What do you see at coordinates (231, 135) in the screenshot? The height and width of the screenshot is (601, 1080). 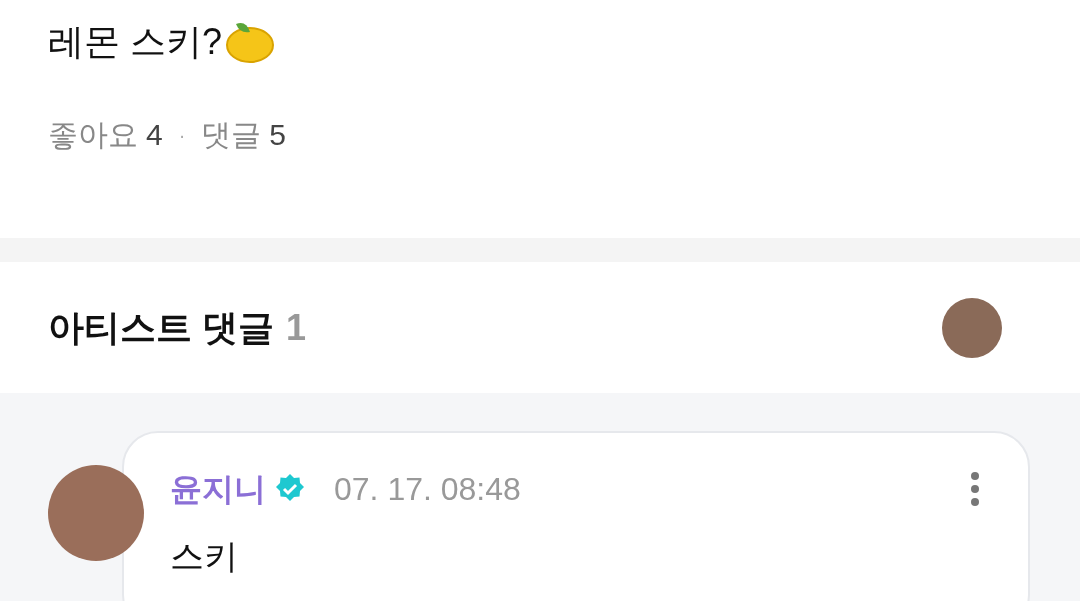 I see `comments-label: 댓글` at bounding box center [231, 135].